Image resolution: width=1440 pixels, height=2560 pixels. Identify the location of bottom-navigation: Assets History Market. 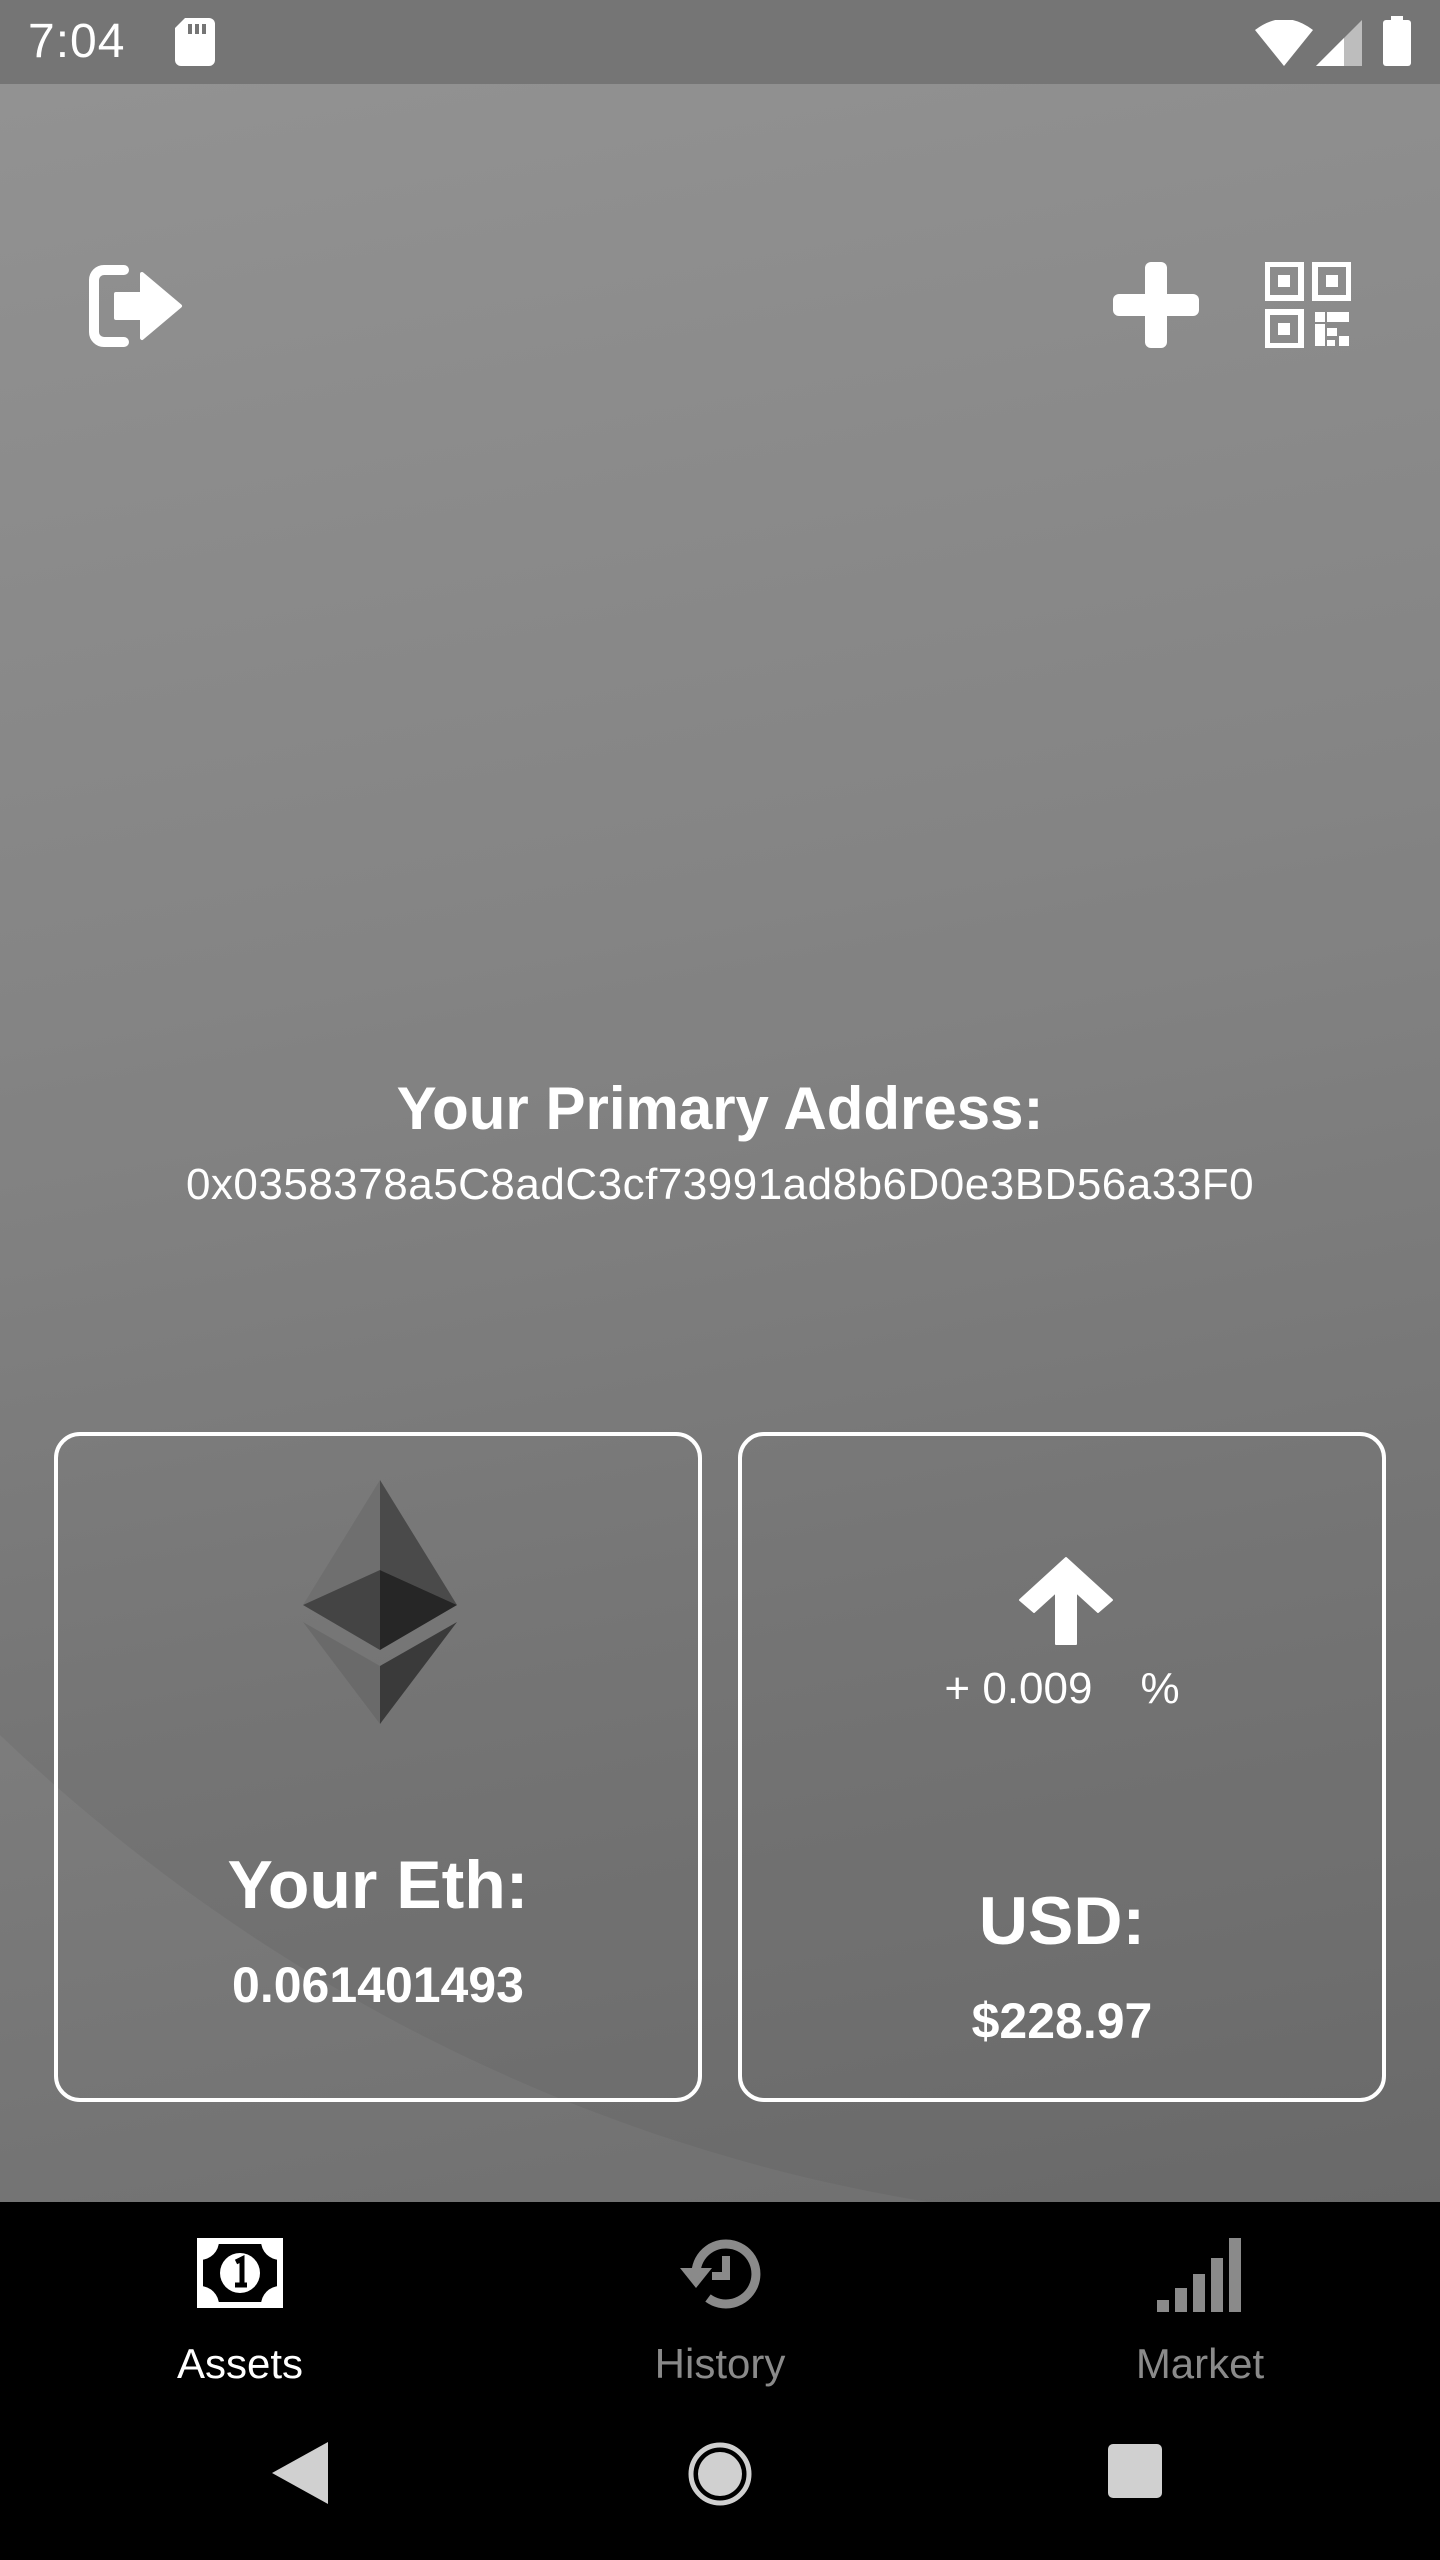
(720, 2297).